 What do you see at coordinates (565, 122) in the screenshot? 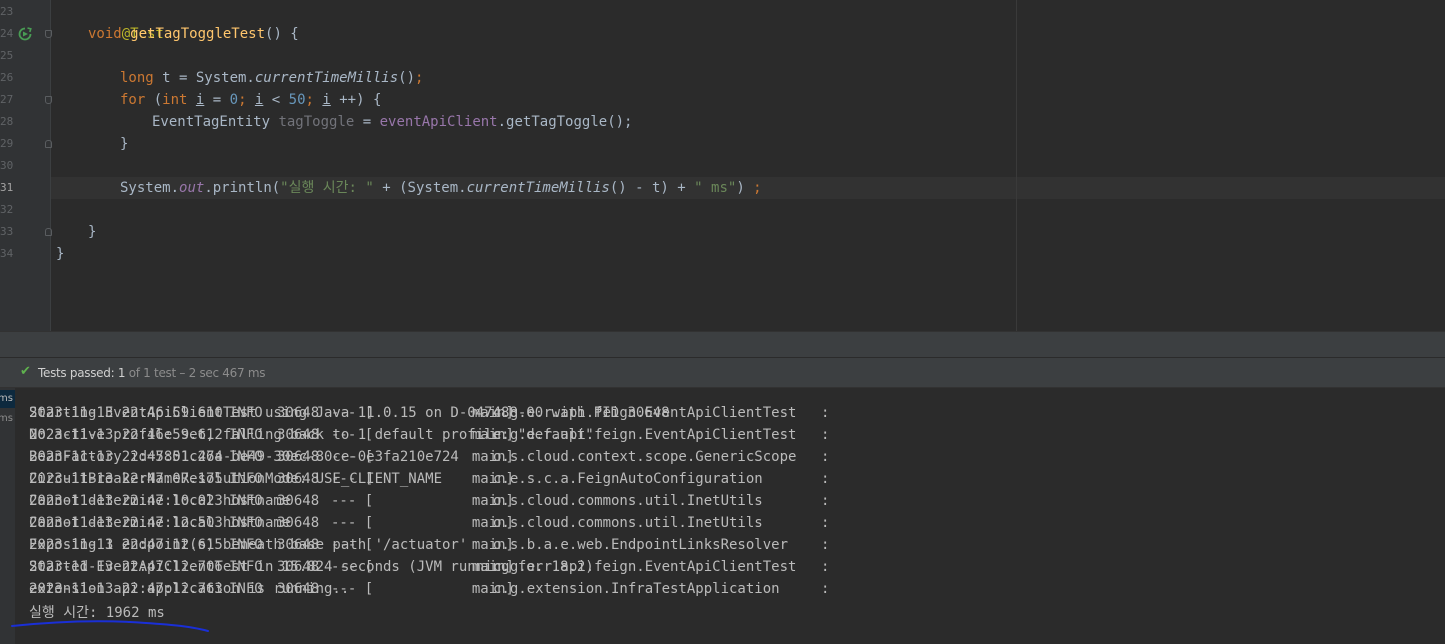
I see `code-token: .getTagToggle();` at bounding box center [565, 122].